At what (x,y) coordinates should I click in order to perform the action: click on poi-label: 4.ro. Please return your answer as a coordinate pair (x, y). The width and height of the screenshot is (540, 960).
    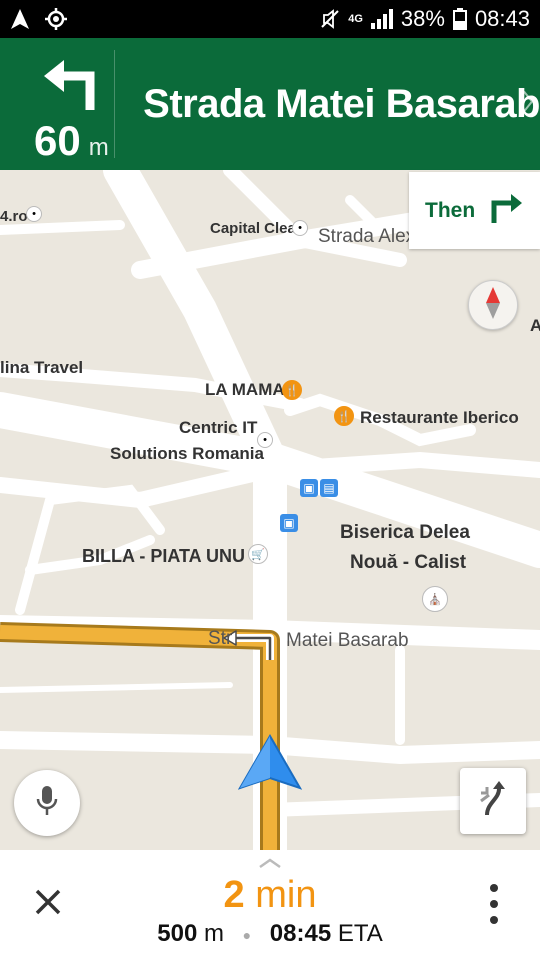
    Looking at the image, I should click on (14, 216).